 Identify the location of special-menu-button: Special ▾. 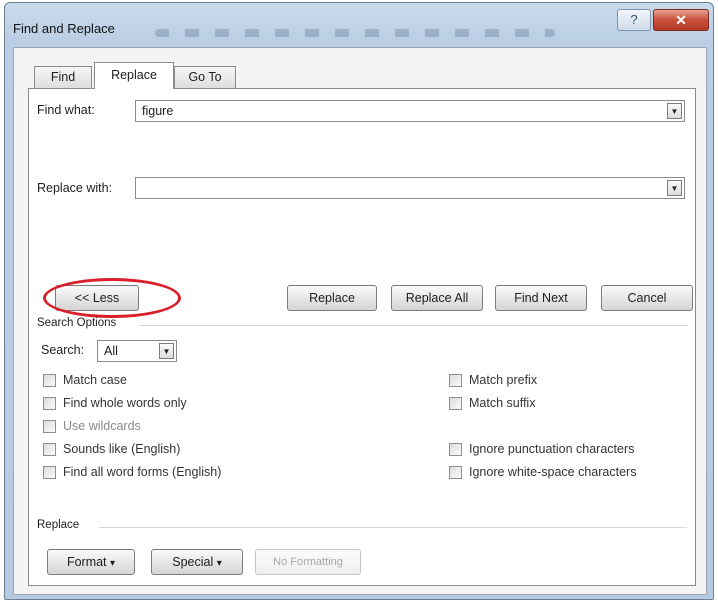
(197, 562).